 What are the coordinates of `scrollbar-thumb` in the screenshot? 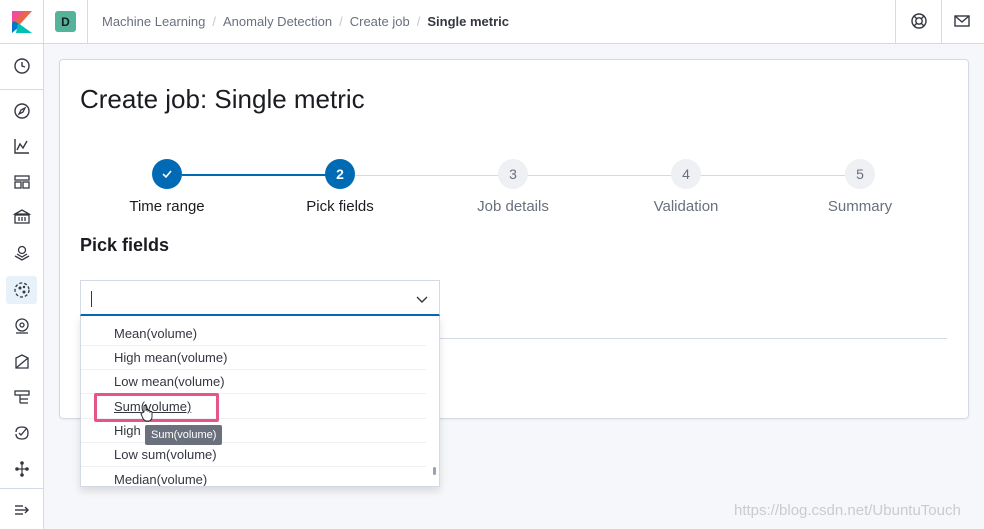 It's located at (434, 471).